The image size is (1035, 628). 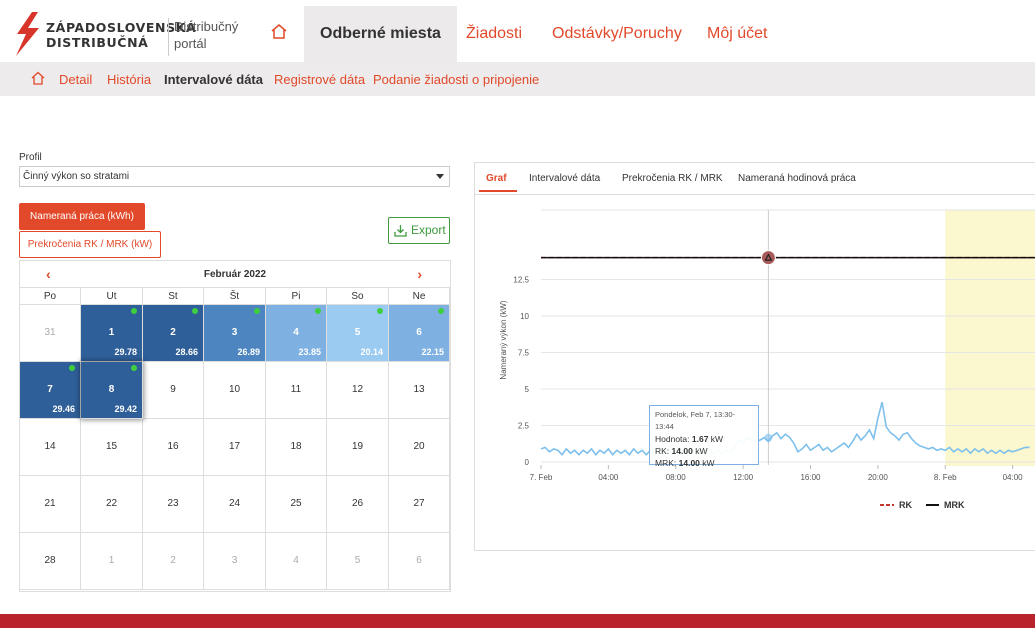 What do you see at coordinates (50, 390) in the screenshot?
I see `calendar-day: 7 29.46` at bounding box center [50, 390].